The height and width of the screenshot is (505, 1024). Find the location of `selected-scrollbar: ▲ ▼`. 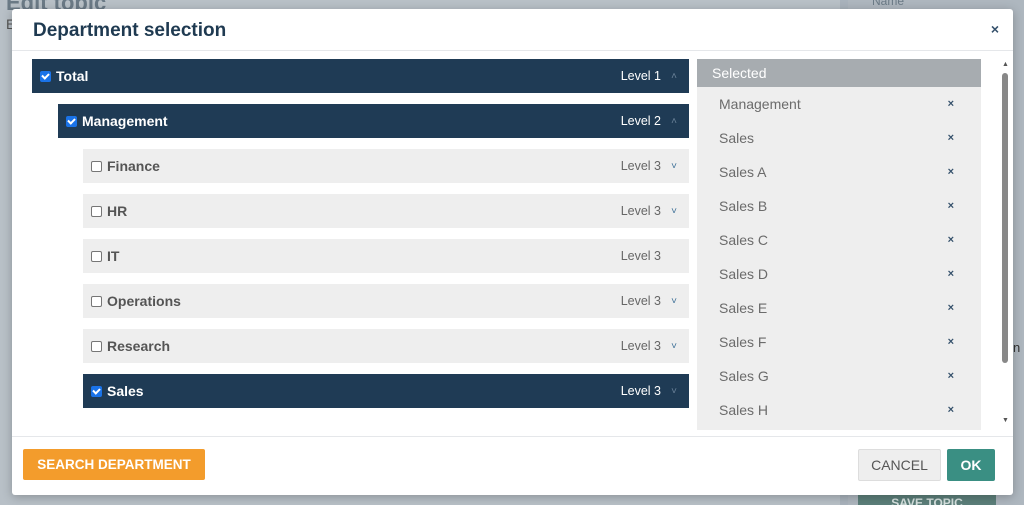

selected-scrollbar: ▲ ▼ is located at coordinates (1005, 244).